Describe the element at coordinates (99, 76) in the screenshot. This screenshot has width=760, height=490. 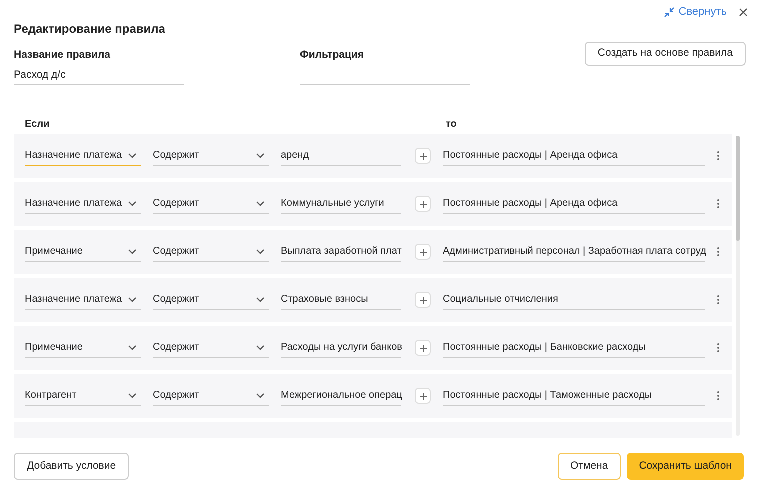
I see `rule-name-field: Расход д/с` at that location.